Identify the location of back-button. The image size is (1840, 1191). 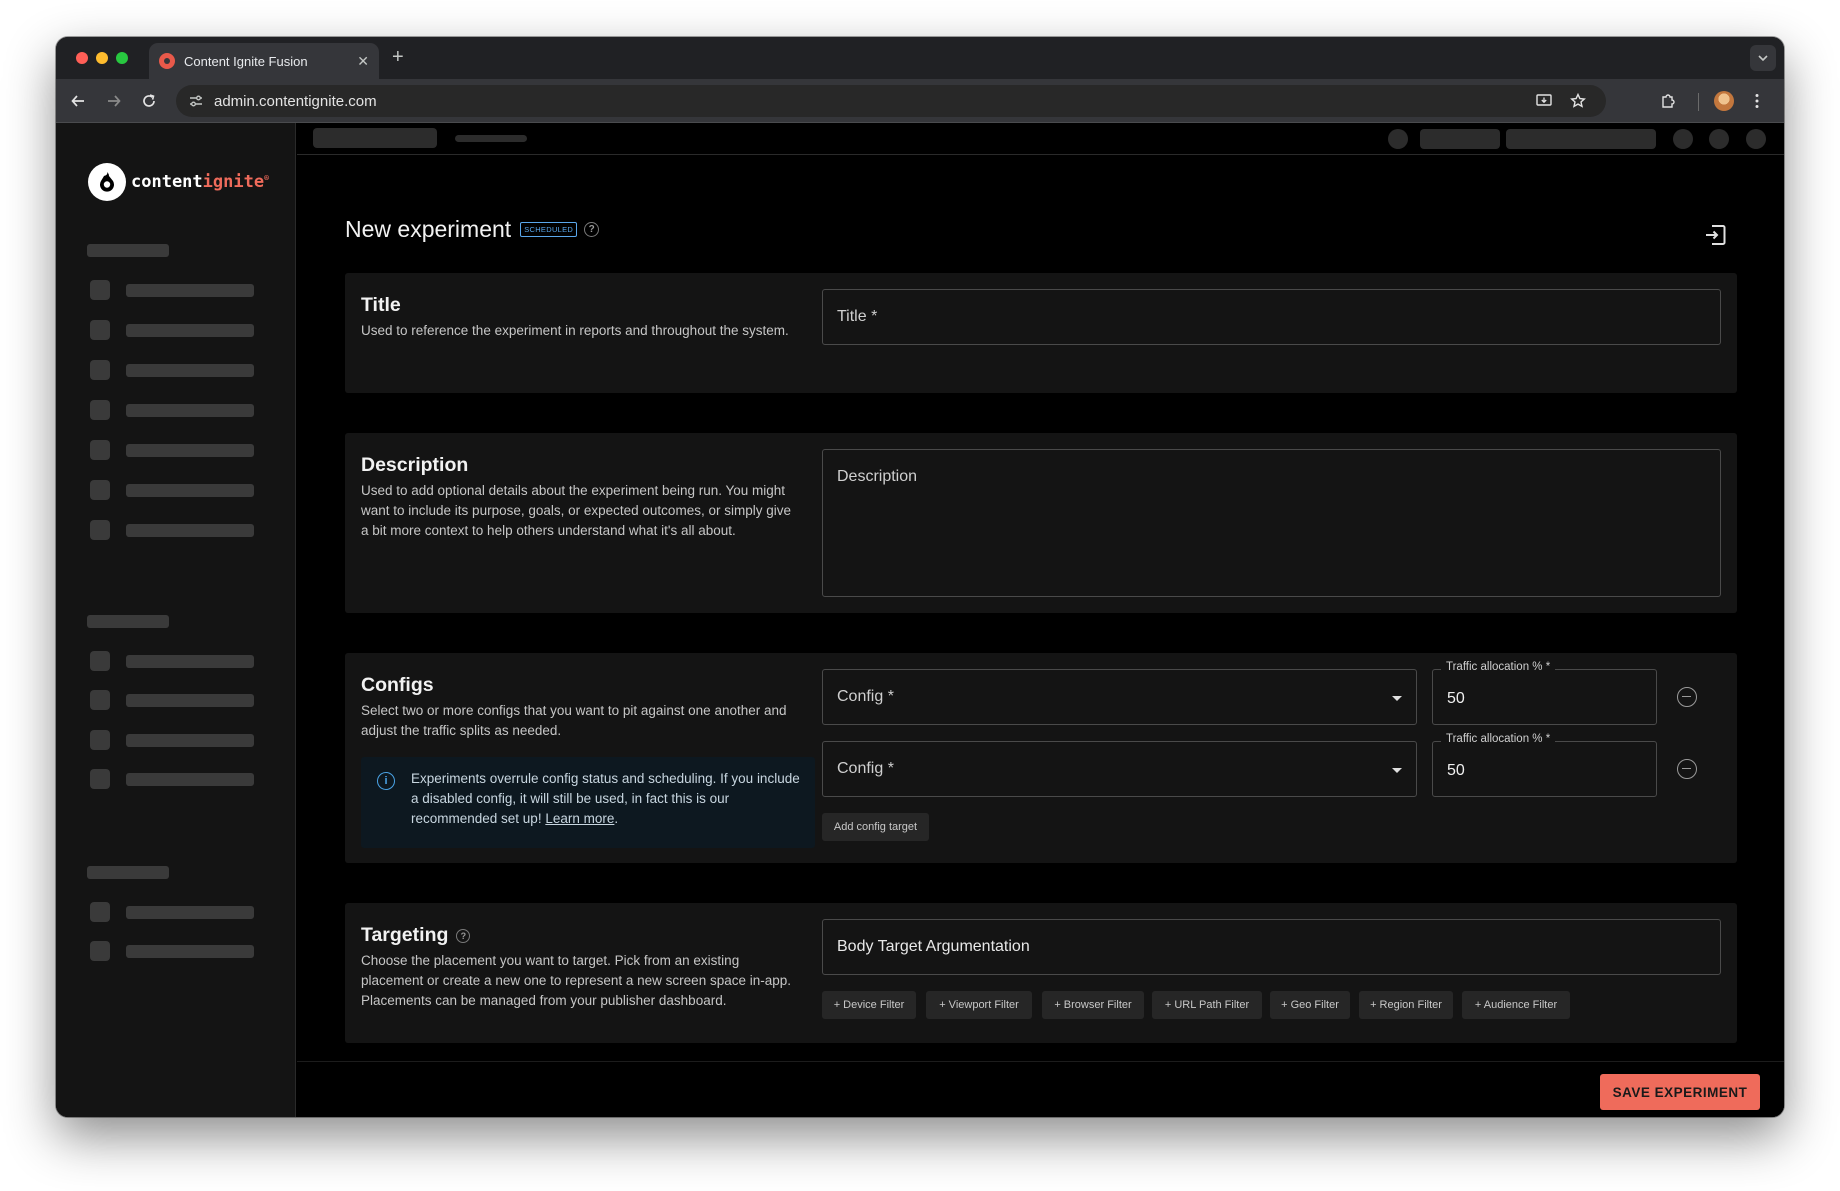
(78, 101).